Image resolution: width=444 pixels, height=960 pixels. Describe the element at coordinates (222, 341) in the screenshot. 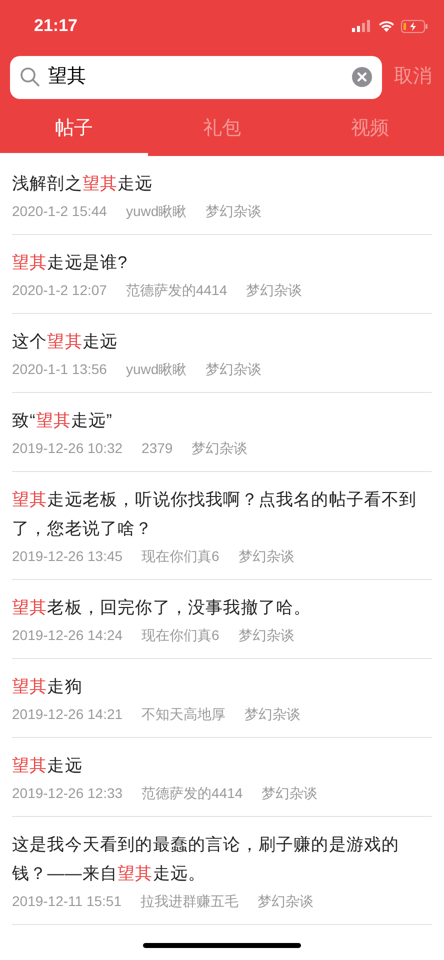

I see `post-title: 这个望其走远` at that location.